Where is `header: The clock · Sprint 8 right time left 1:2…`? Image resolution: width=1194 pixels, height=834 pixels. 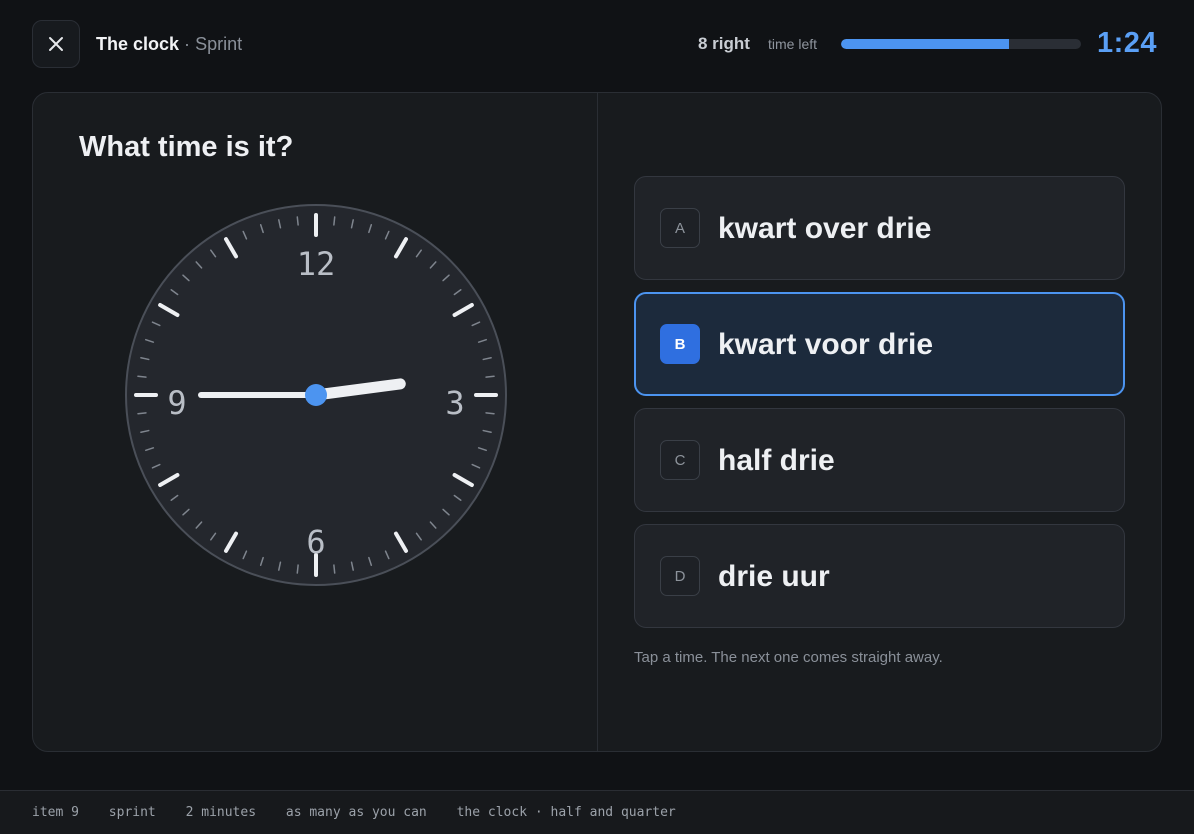 header: The clock · Sprint 8 right time left 1:2… is located at coordinates (597, 44).